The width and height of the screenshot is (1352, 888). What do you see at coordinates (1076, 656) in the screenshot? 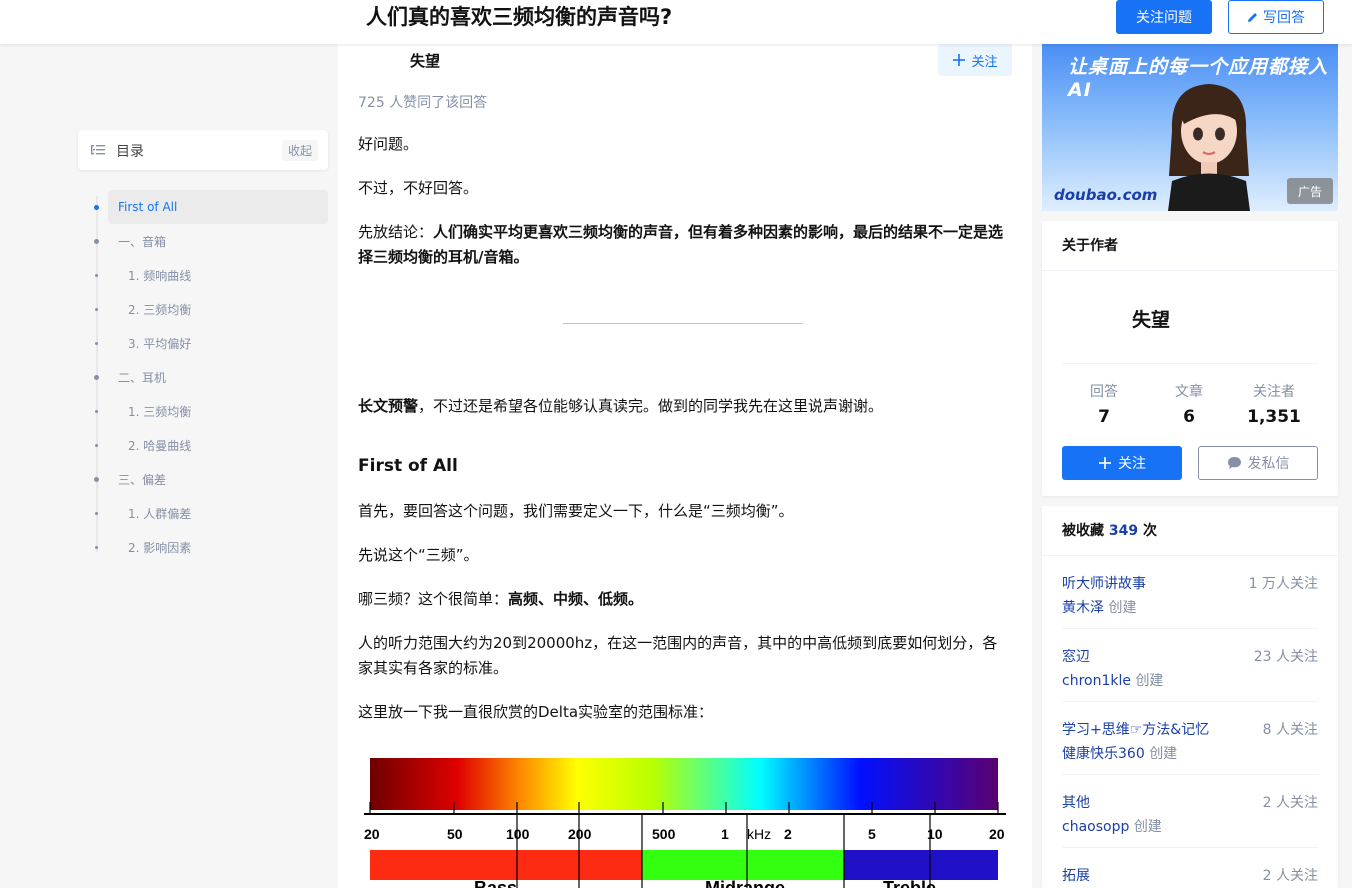
I see `collection-name: 窓辺` at bounding box center [1076, 656].